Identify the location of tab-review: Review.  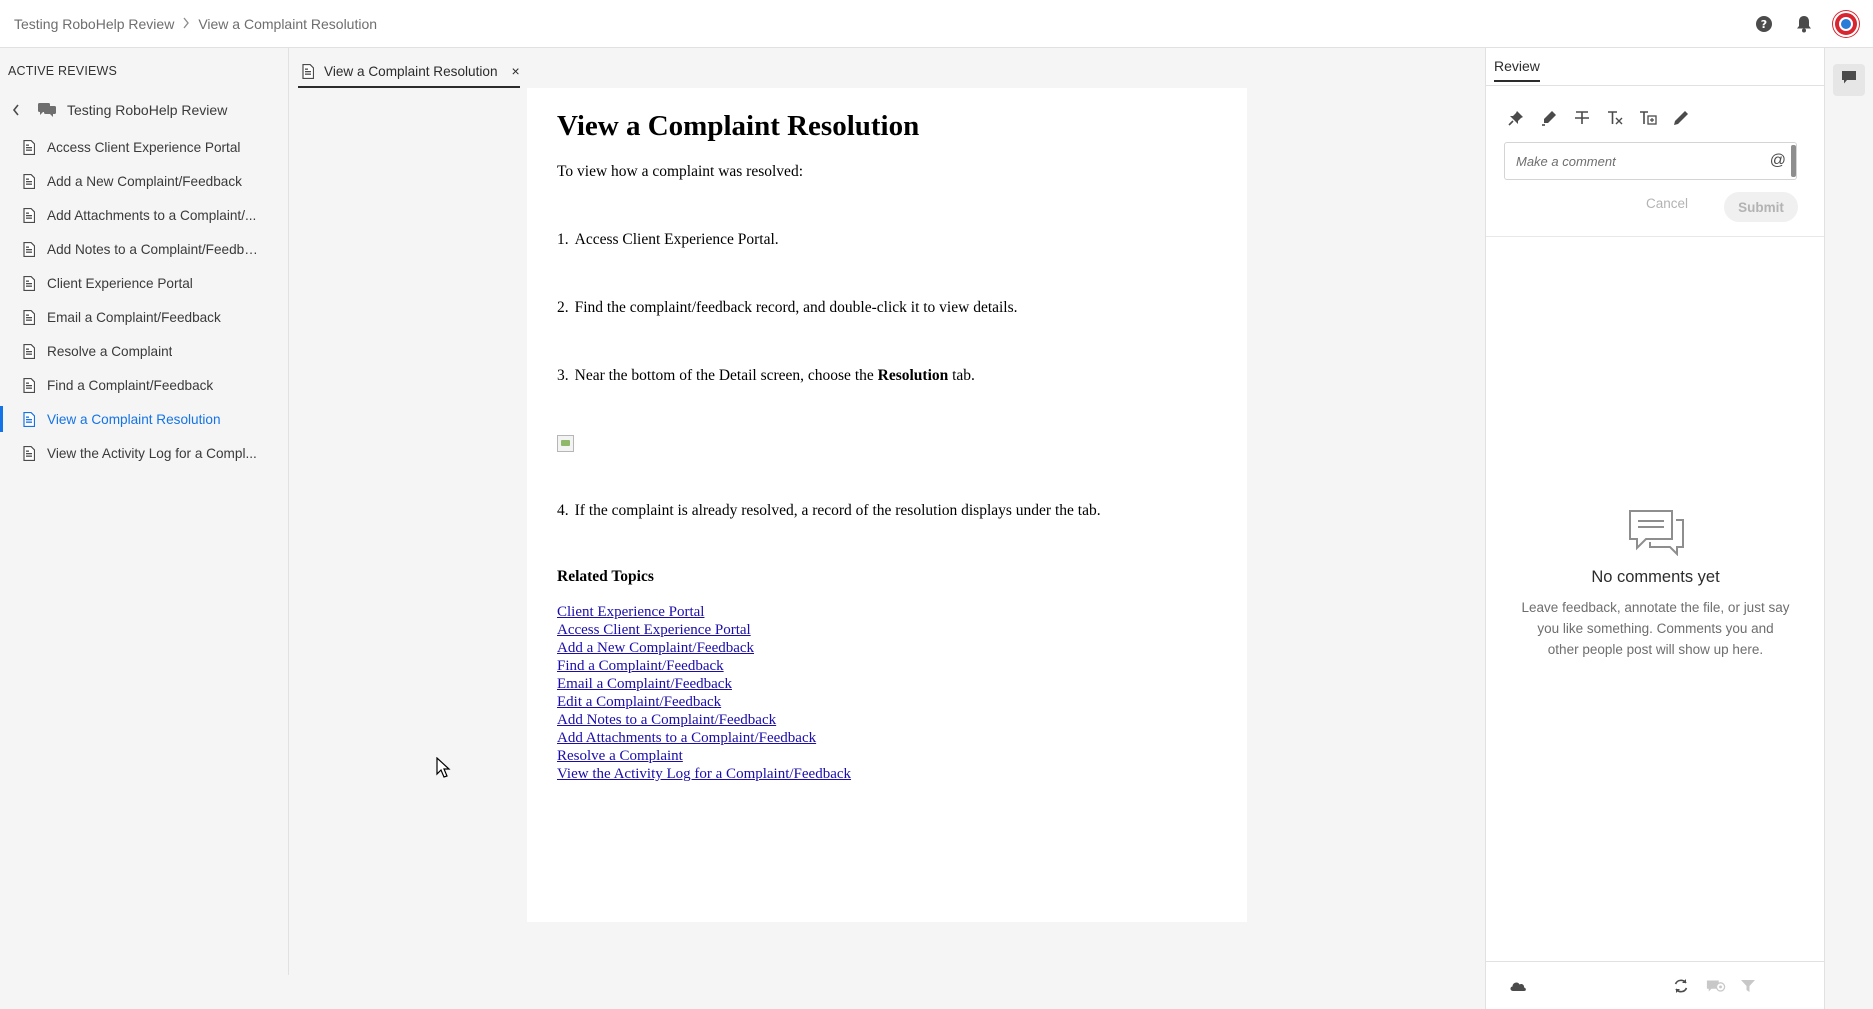
(1517, 70).